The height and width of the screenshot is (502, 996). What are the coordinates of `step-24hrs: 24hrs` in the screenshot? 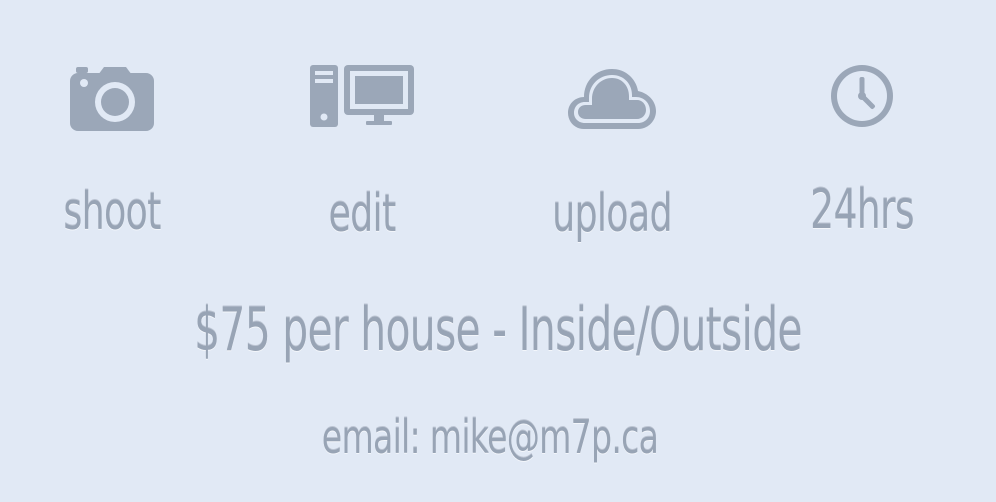 It's located at (862, 130).